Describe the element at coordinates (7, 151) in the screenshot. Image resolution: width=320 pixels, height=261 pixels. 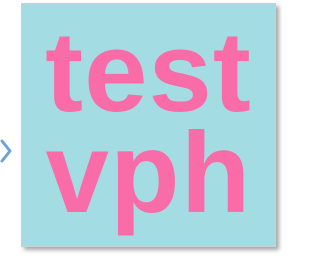
I see `chevron-right-icon` at that location.